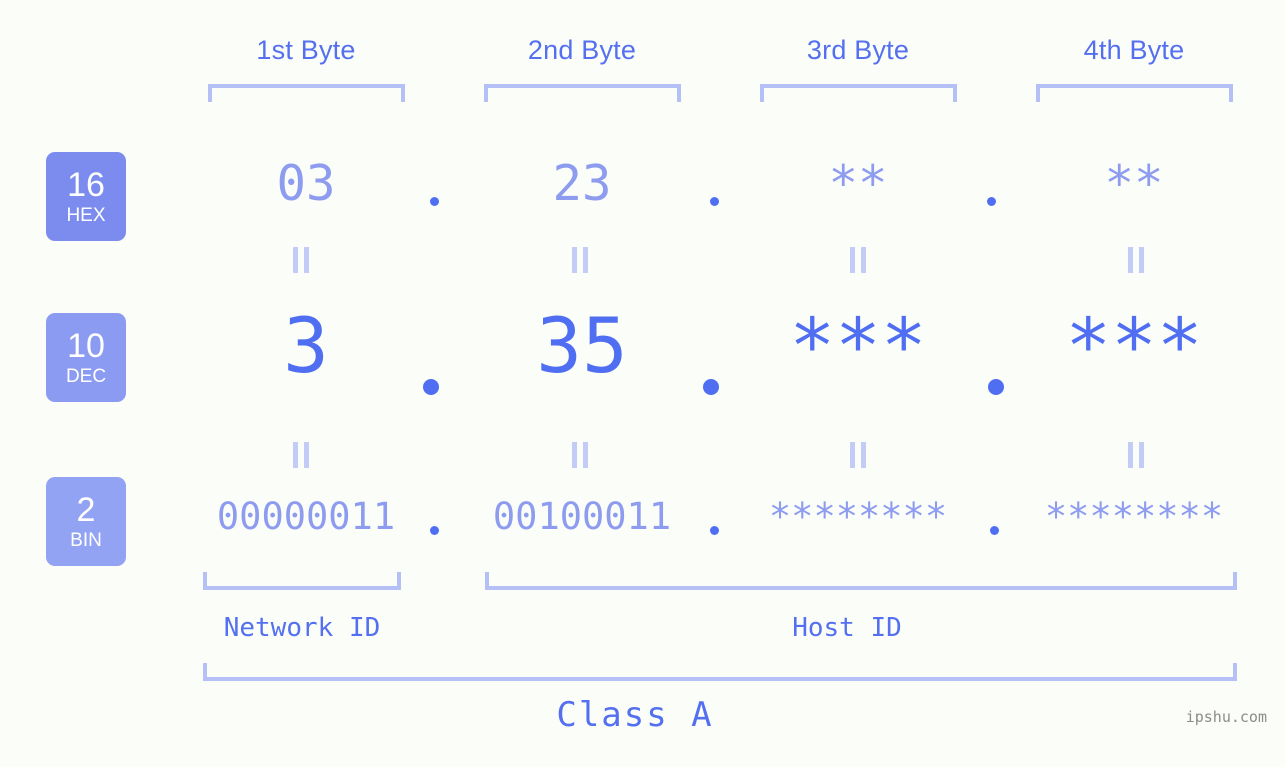  Describe the element at coordinates (86, 540) in the screenshot. I see `base-badge-bin-name: BIN` at that location.